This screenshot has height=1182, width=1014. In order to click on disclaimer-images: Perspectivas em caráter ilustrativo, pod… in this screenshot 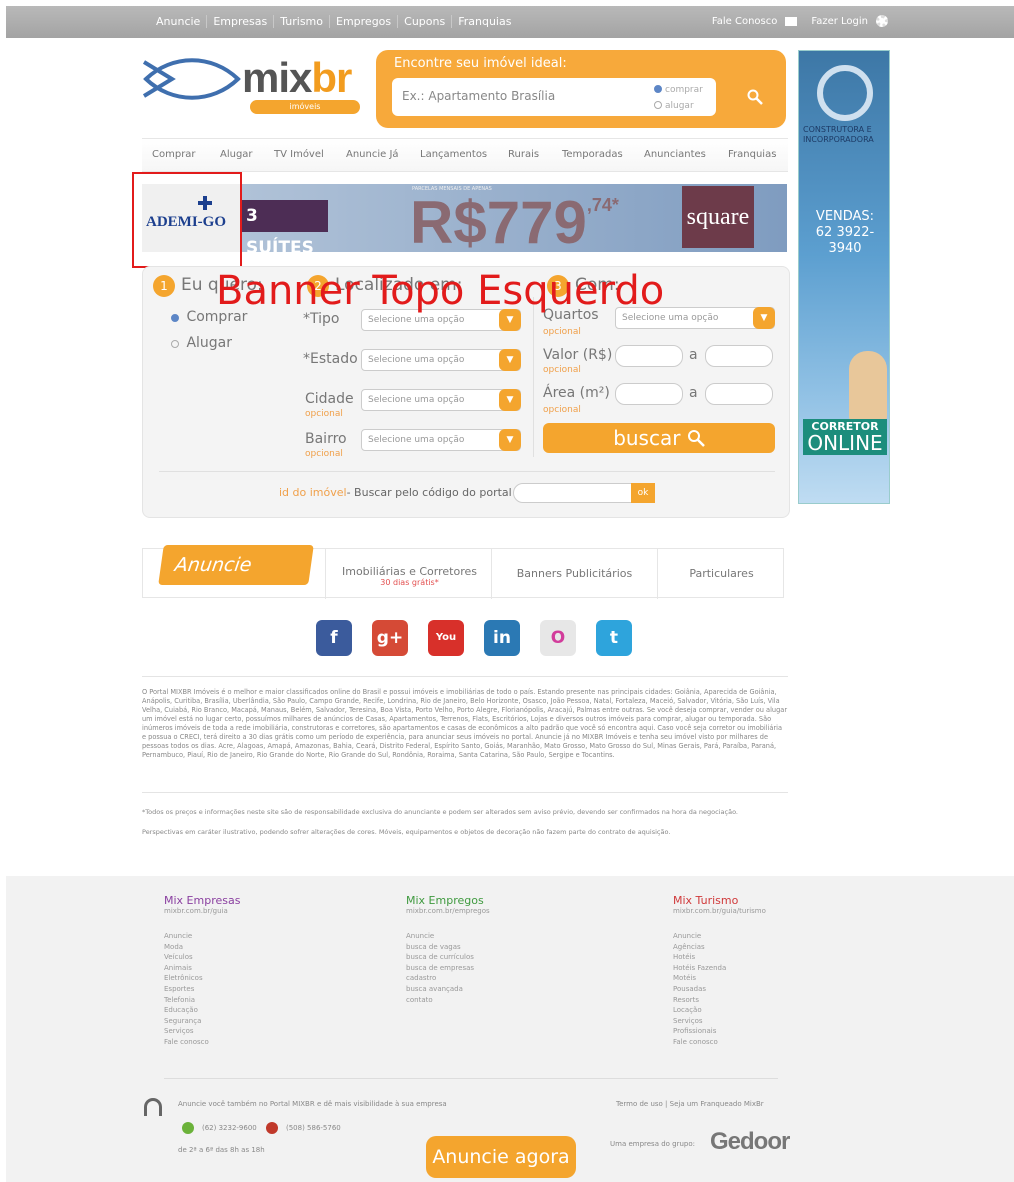, I will do `click(406, 832)`.